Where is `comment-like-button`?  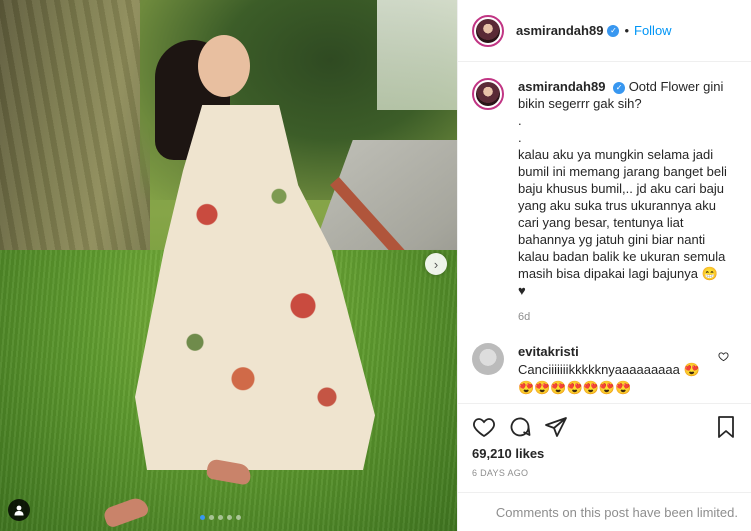
comment-like-button is located at coordinates (723, 358).